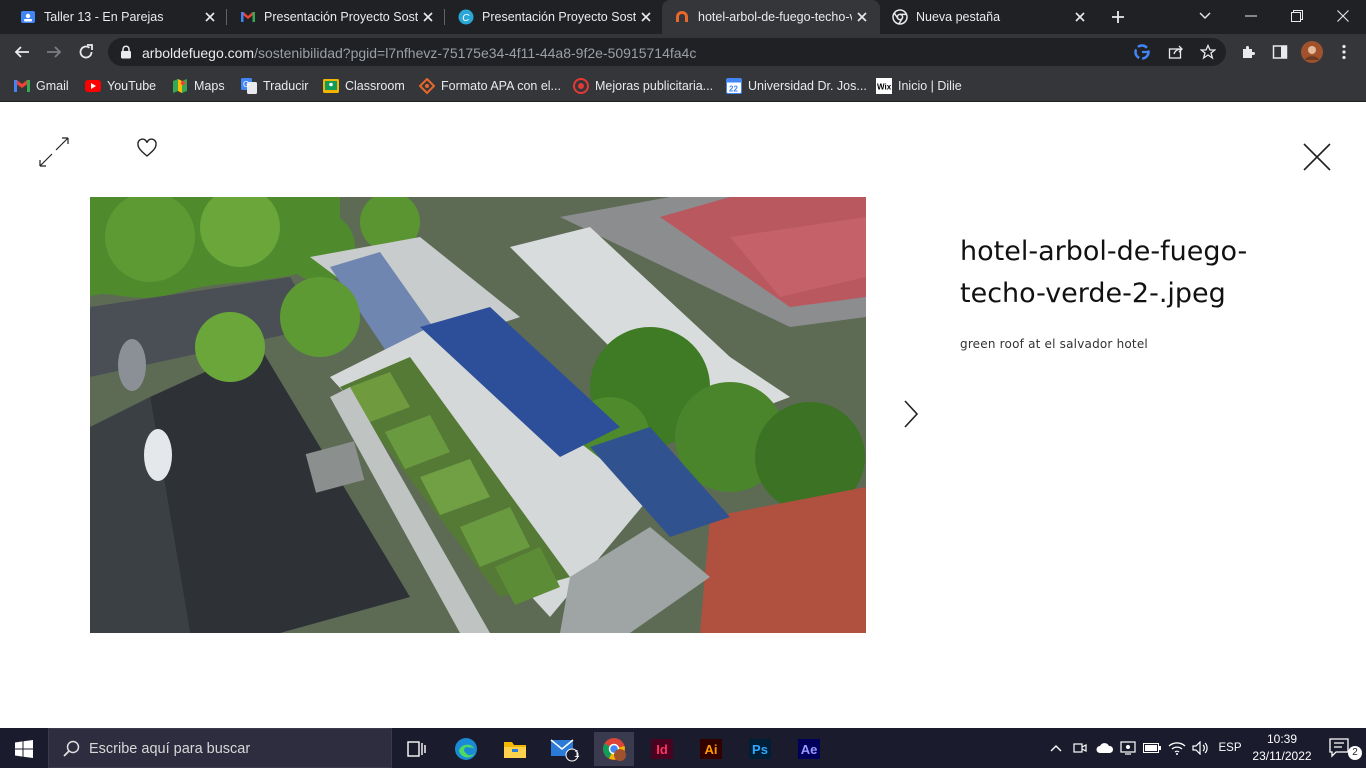 The image size is (1366, 768). I want to click on tab-hotel-arbol-active: hotel-arbol-de-fuego-techo-verde, so click(771, 17).